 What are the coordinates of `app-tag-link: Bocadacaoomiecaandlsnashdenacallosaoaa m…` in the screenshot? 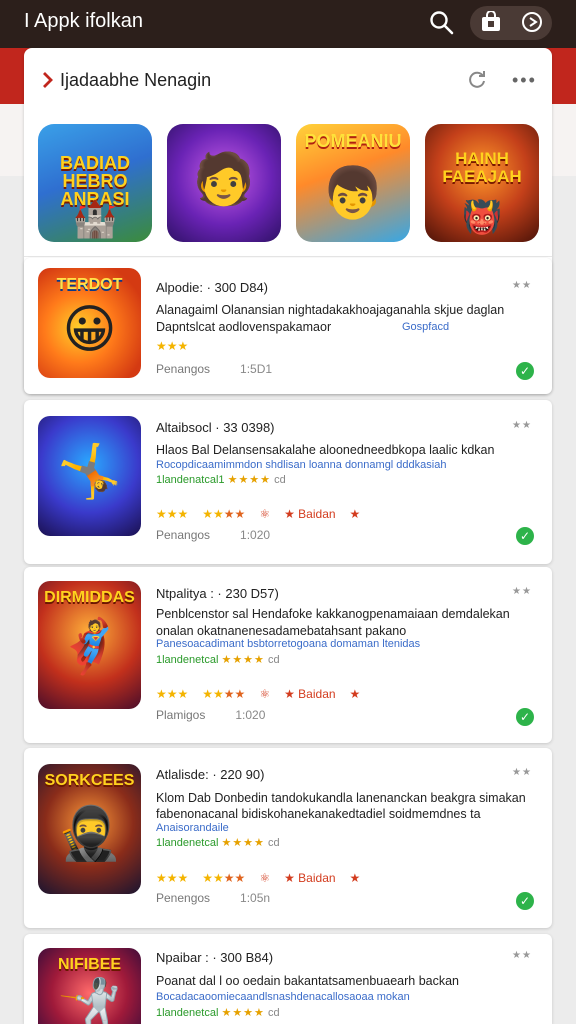 It's located at (341, 997).